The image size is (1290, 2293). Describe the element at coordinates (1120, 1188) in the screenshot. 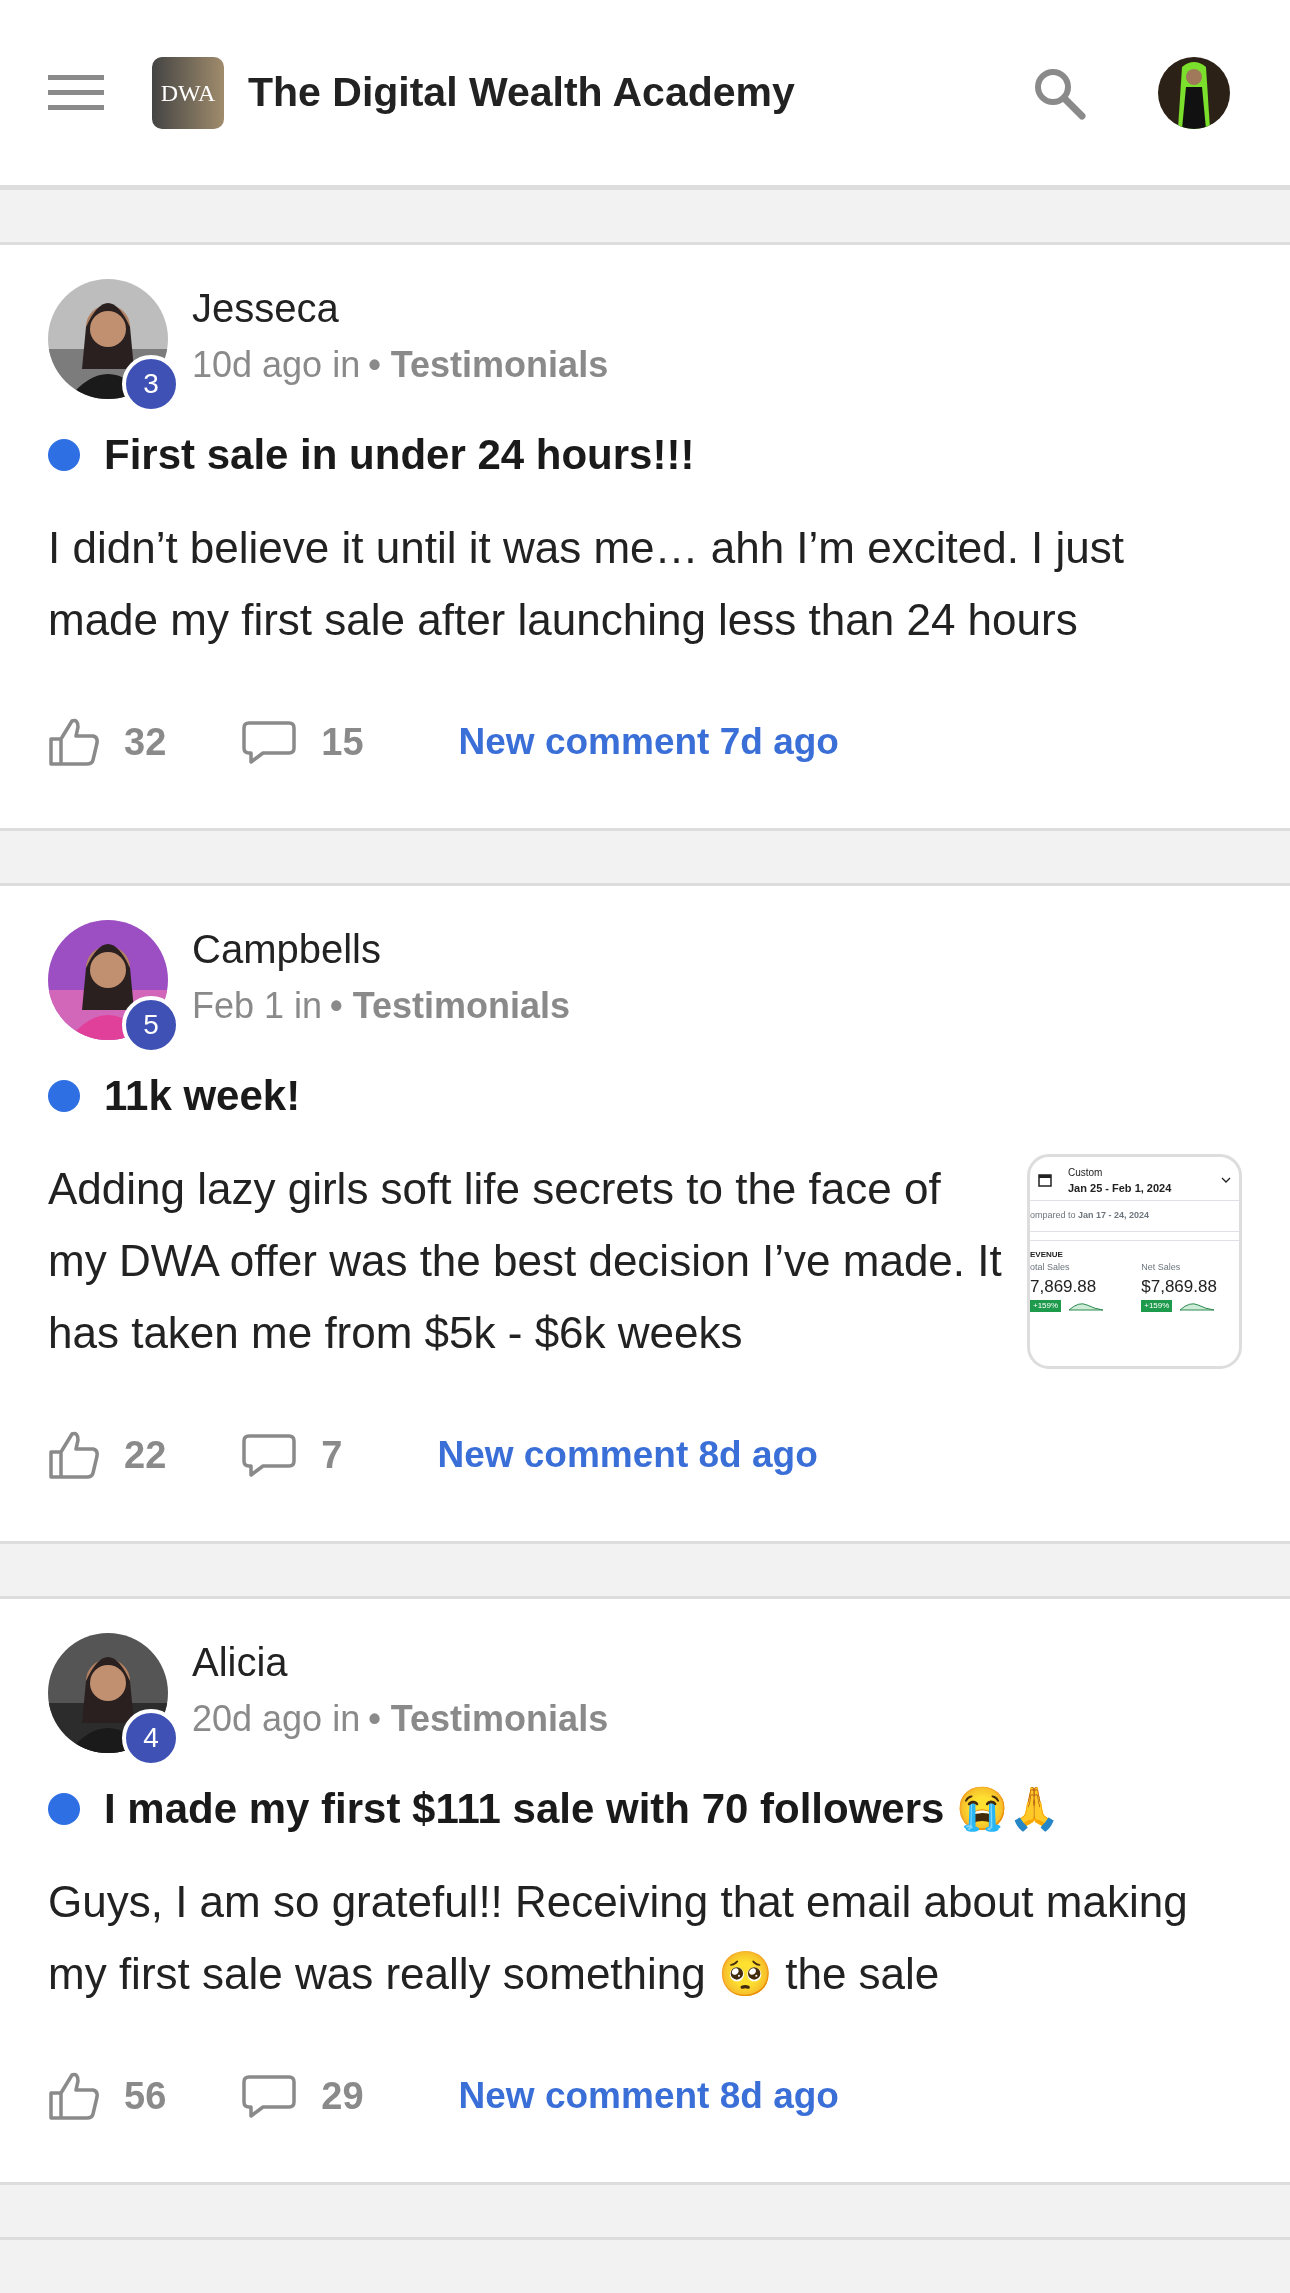

I see `date-range: Jan 25 - Feb 1, 2024` at that location.